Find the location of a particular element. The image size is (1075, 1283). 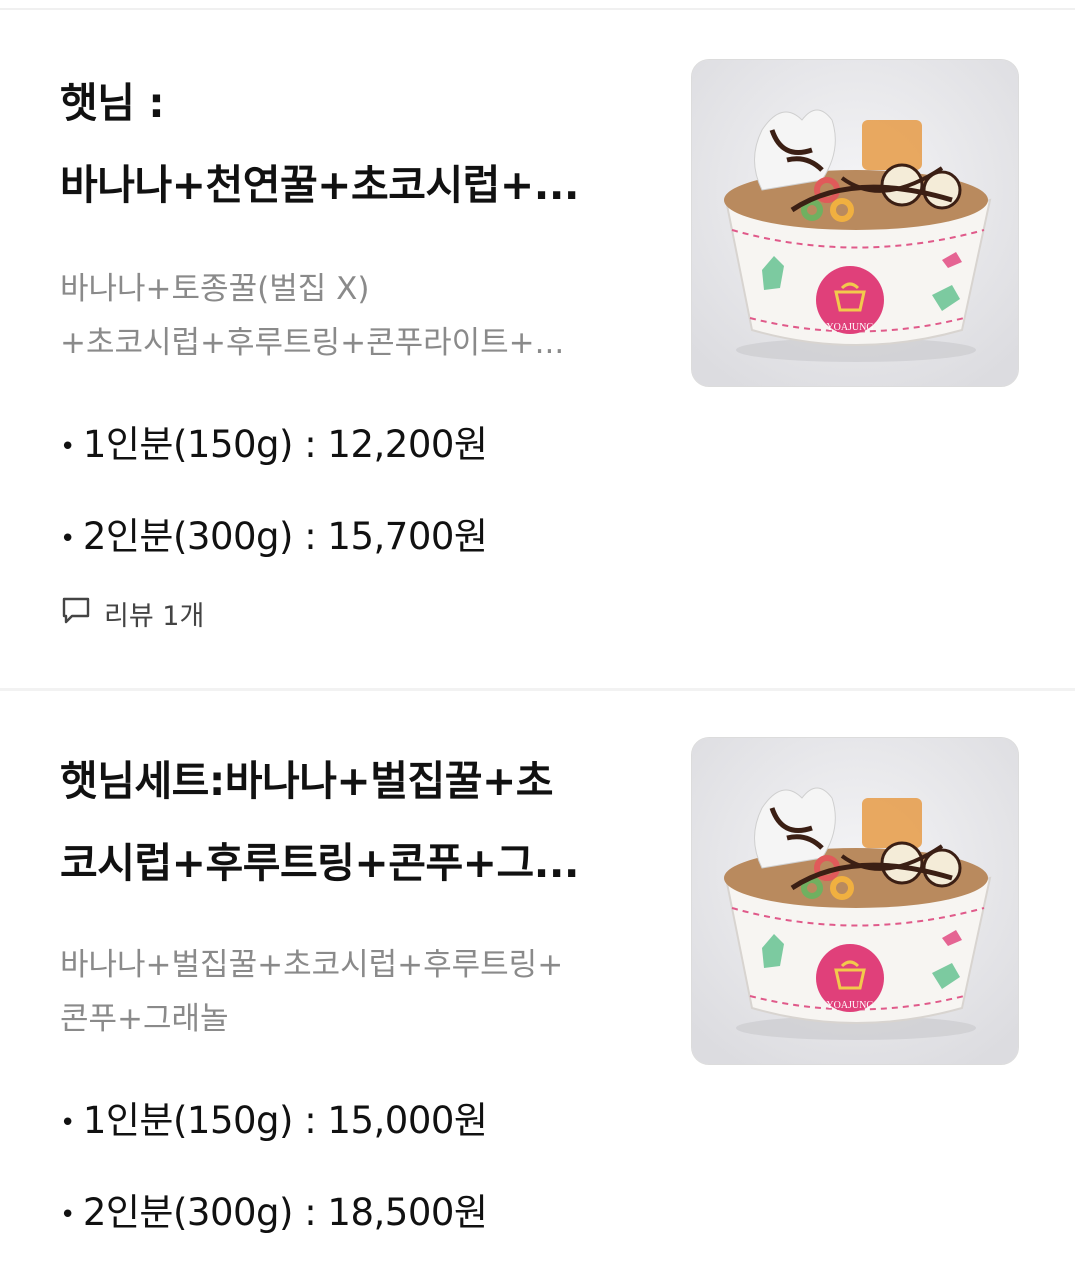

description-line: 콘푸+그래놀 is located at coordinates (144, 1019).